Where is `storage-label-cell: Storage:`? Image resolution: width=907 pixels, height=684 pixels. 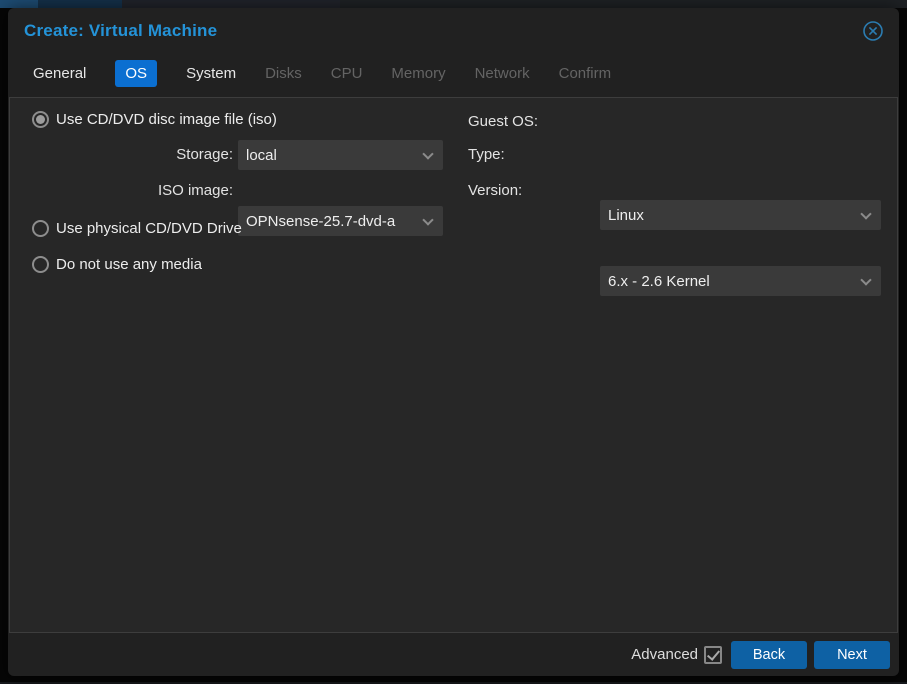 storage-label-cell: Storage: is located at coordinates (121, 155).